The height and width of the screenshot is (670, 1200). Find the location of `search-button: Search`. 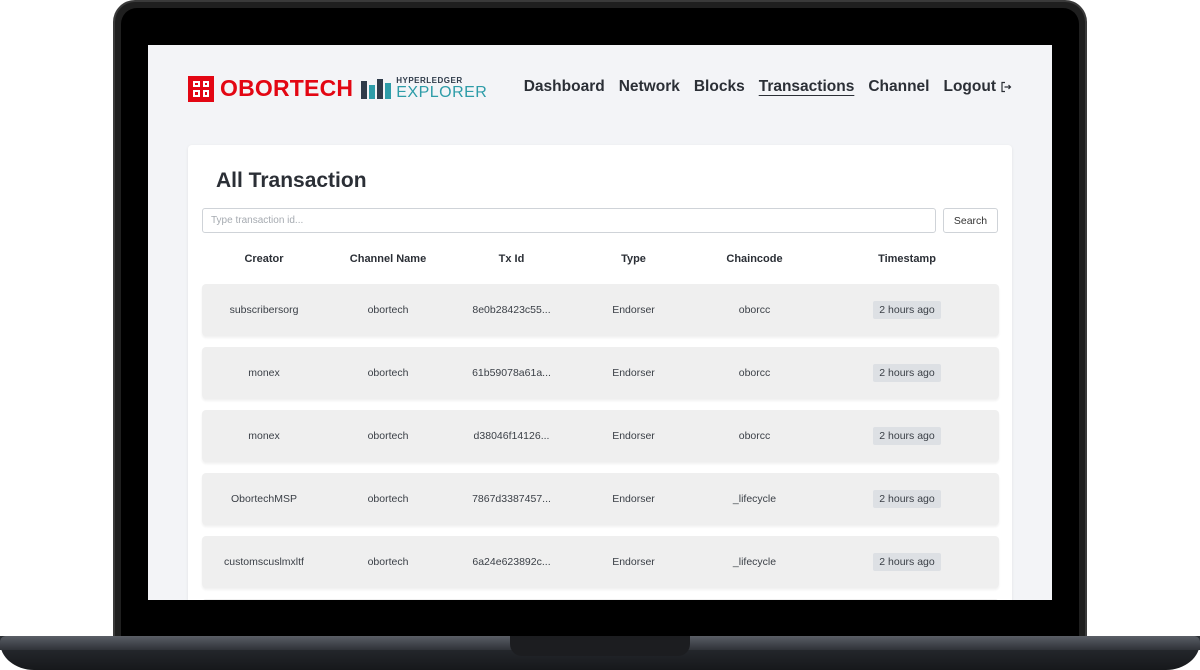

search-button: Search is located at coordinates (970, 220).